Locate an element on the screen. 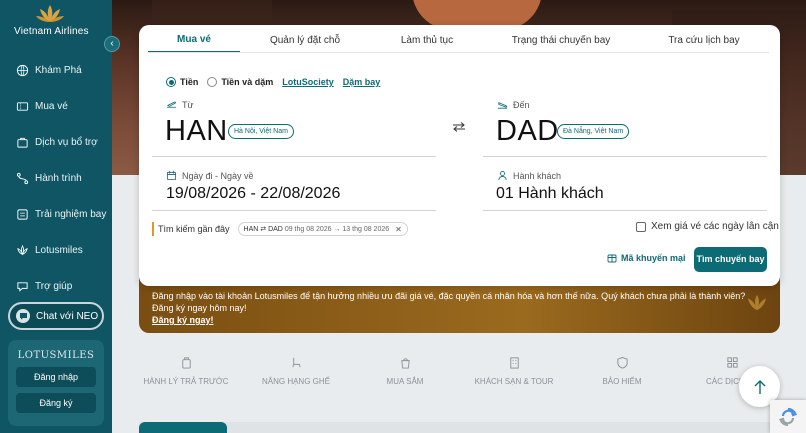 This screenshot has height=433, width=806. destination-city-badge: Đà Nẵng, Việt Nam is located at coordinates (593, 131).